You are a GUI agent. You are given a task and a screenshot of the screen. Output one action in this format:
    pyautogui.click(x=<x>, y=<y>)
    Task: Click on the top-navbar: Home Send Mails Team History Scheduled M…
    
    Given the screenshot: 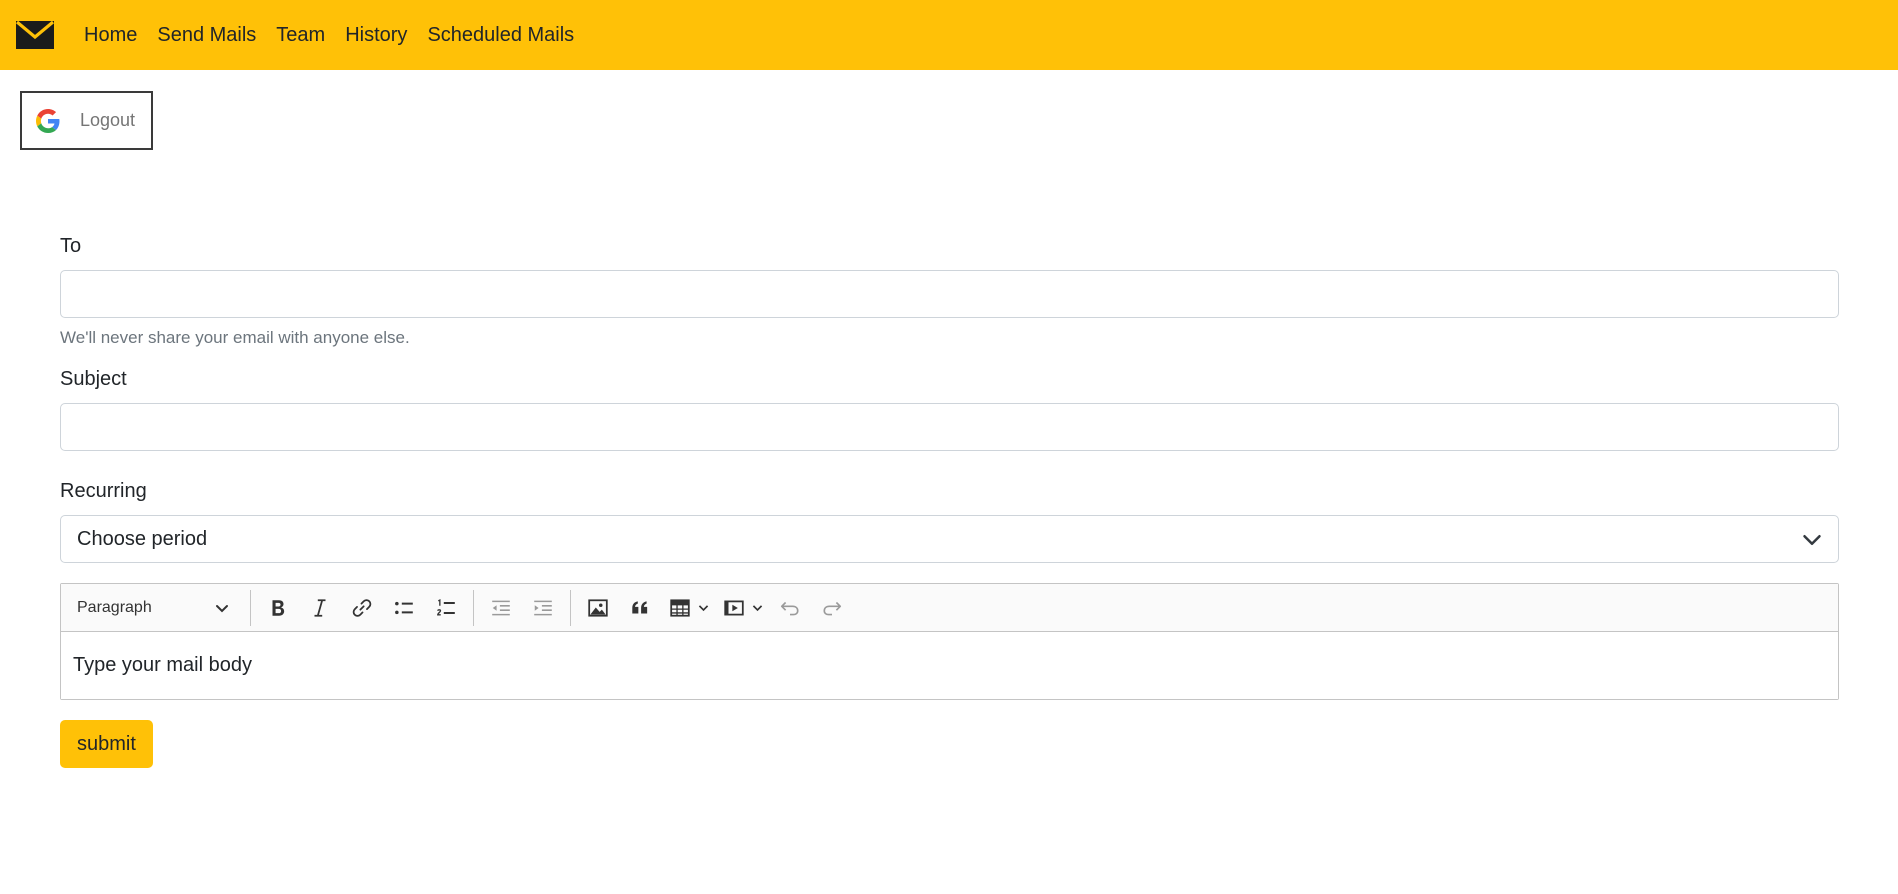 What is the action you would take?
    pyautogui.click(x=949, y=35)
    